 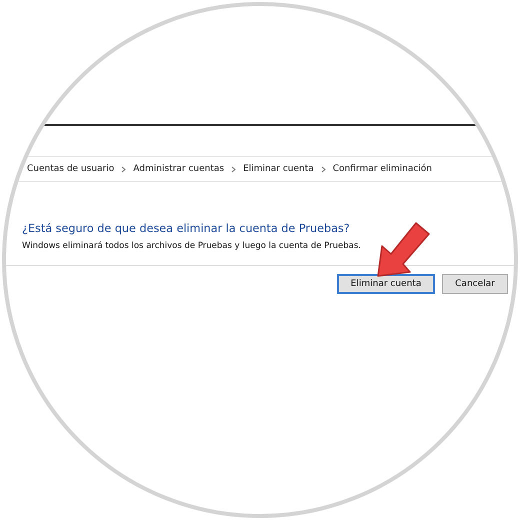 I want to click on dialog-heading: ¿Está seguro de que desea eliminar la cuenta de Pruebas?, so click(x=186, y=228).